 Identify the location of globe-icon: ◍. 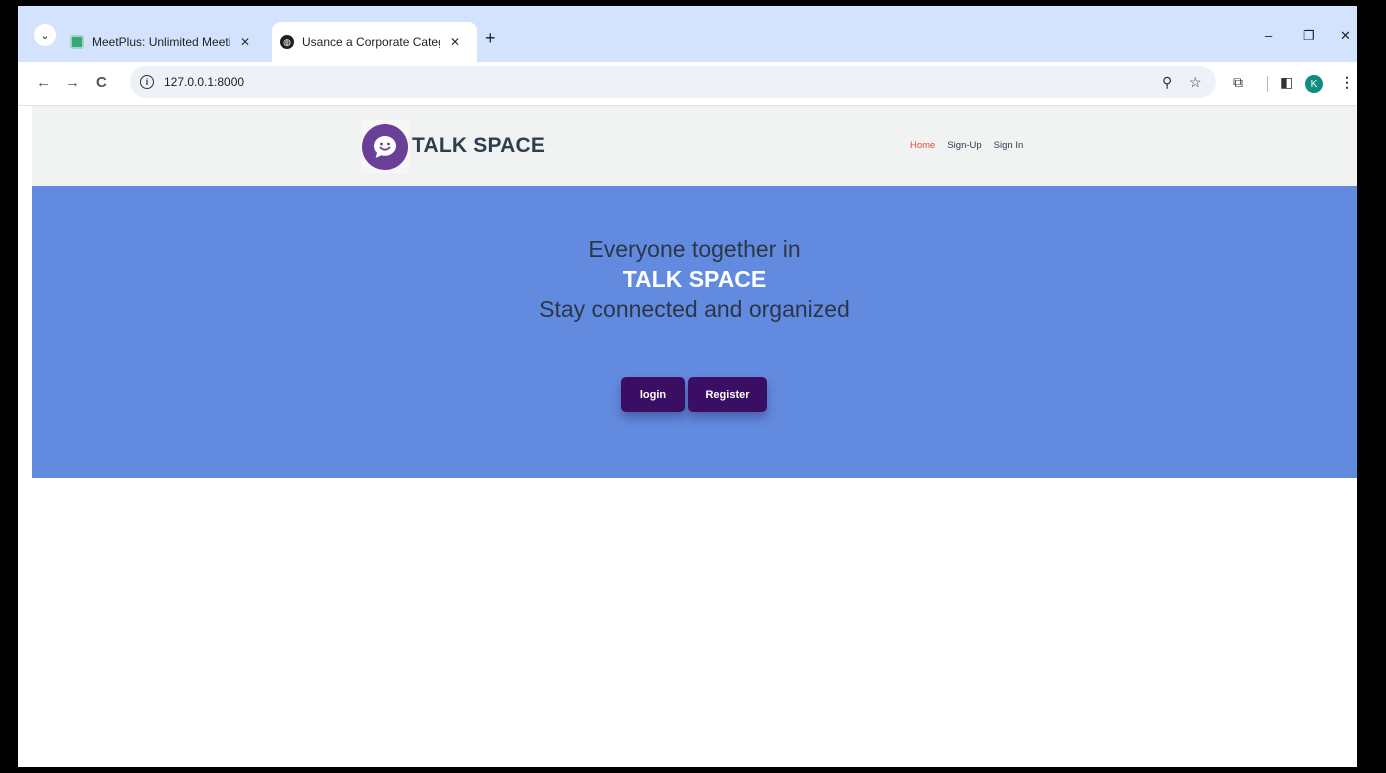
(287, 42).